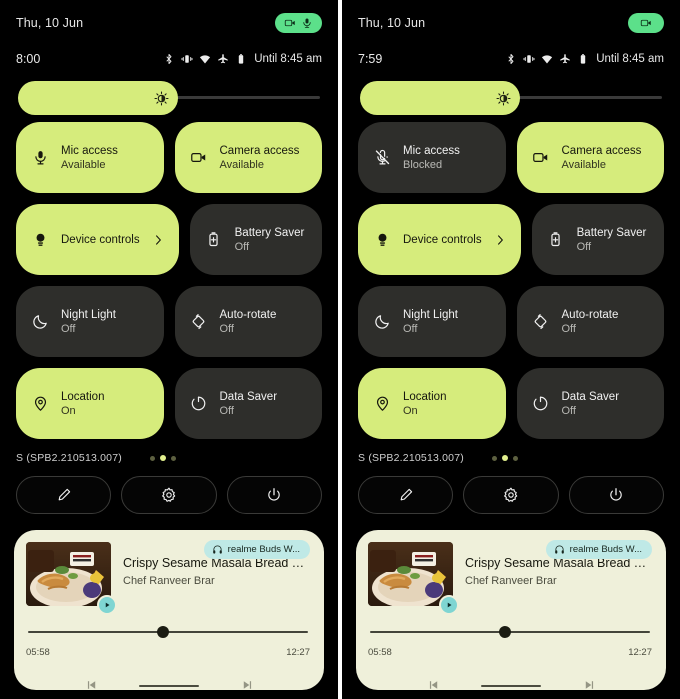 This screenshot has height=699, width=680. What do you see at coordinates (423, 164) in the screenshot?
I see `tile-state: Blocked` at bounding box center [423, 164].